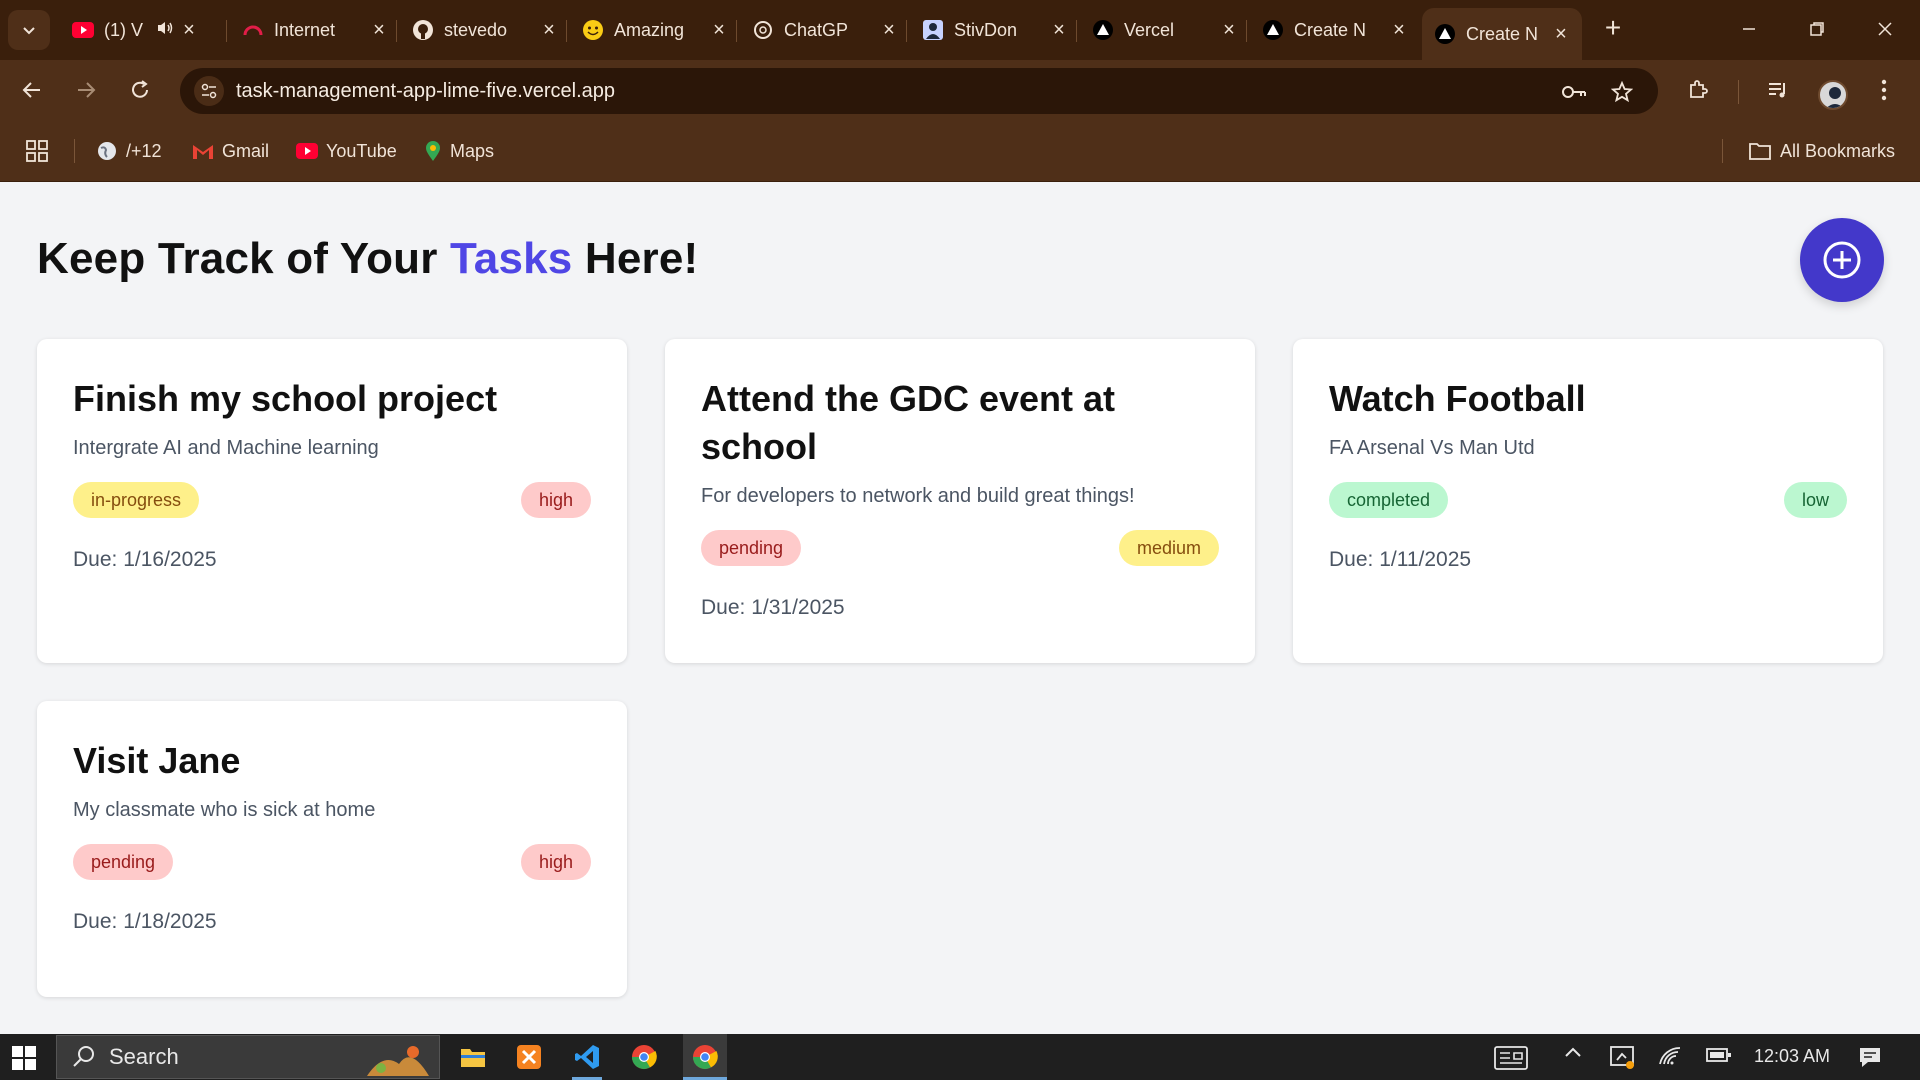 This screenshot has width=1920, height=1080. What do you see at coordinates (1622, 92) in the screenshot?
I see `bookmark-star-icon` at bounding box center [1622, 92].